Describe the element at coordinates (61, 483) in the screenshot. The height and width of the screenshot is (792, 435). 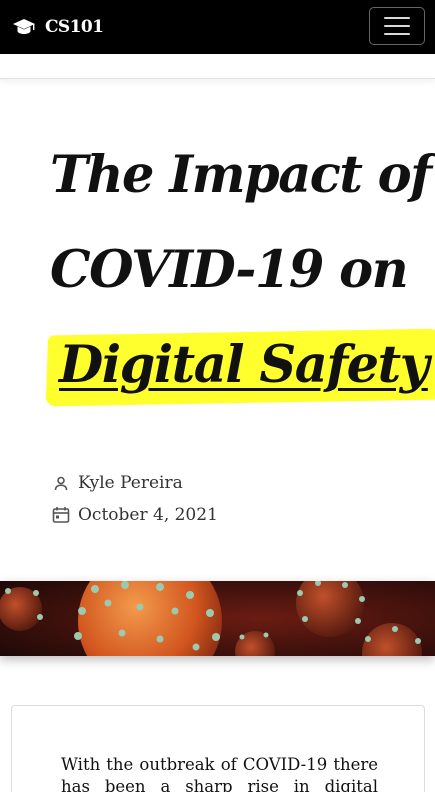
I see `person-icon` at that location.